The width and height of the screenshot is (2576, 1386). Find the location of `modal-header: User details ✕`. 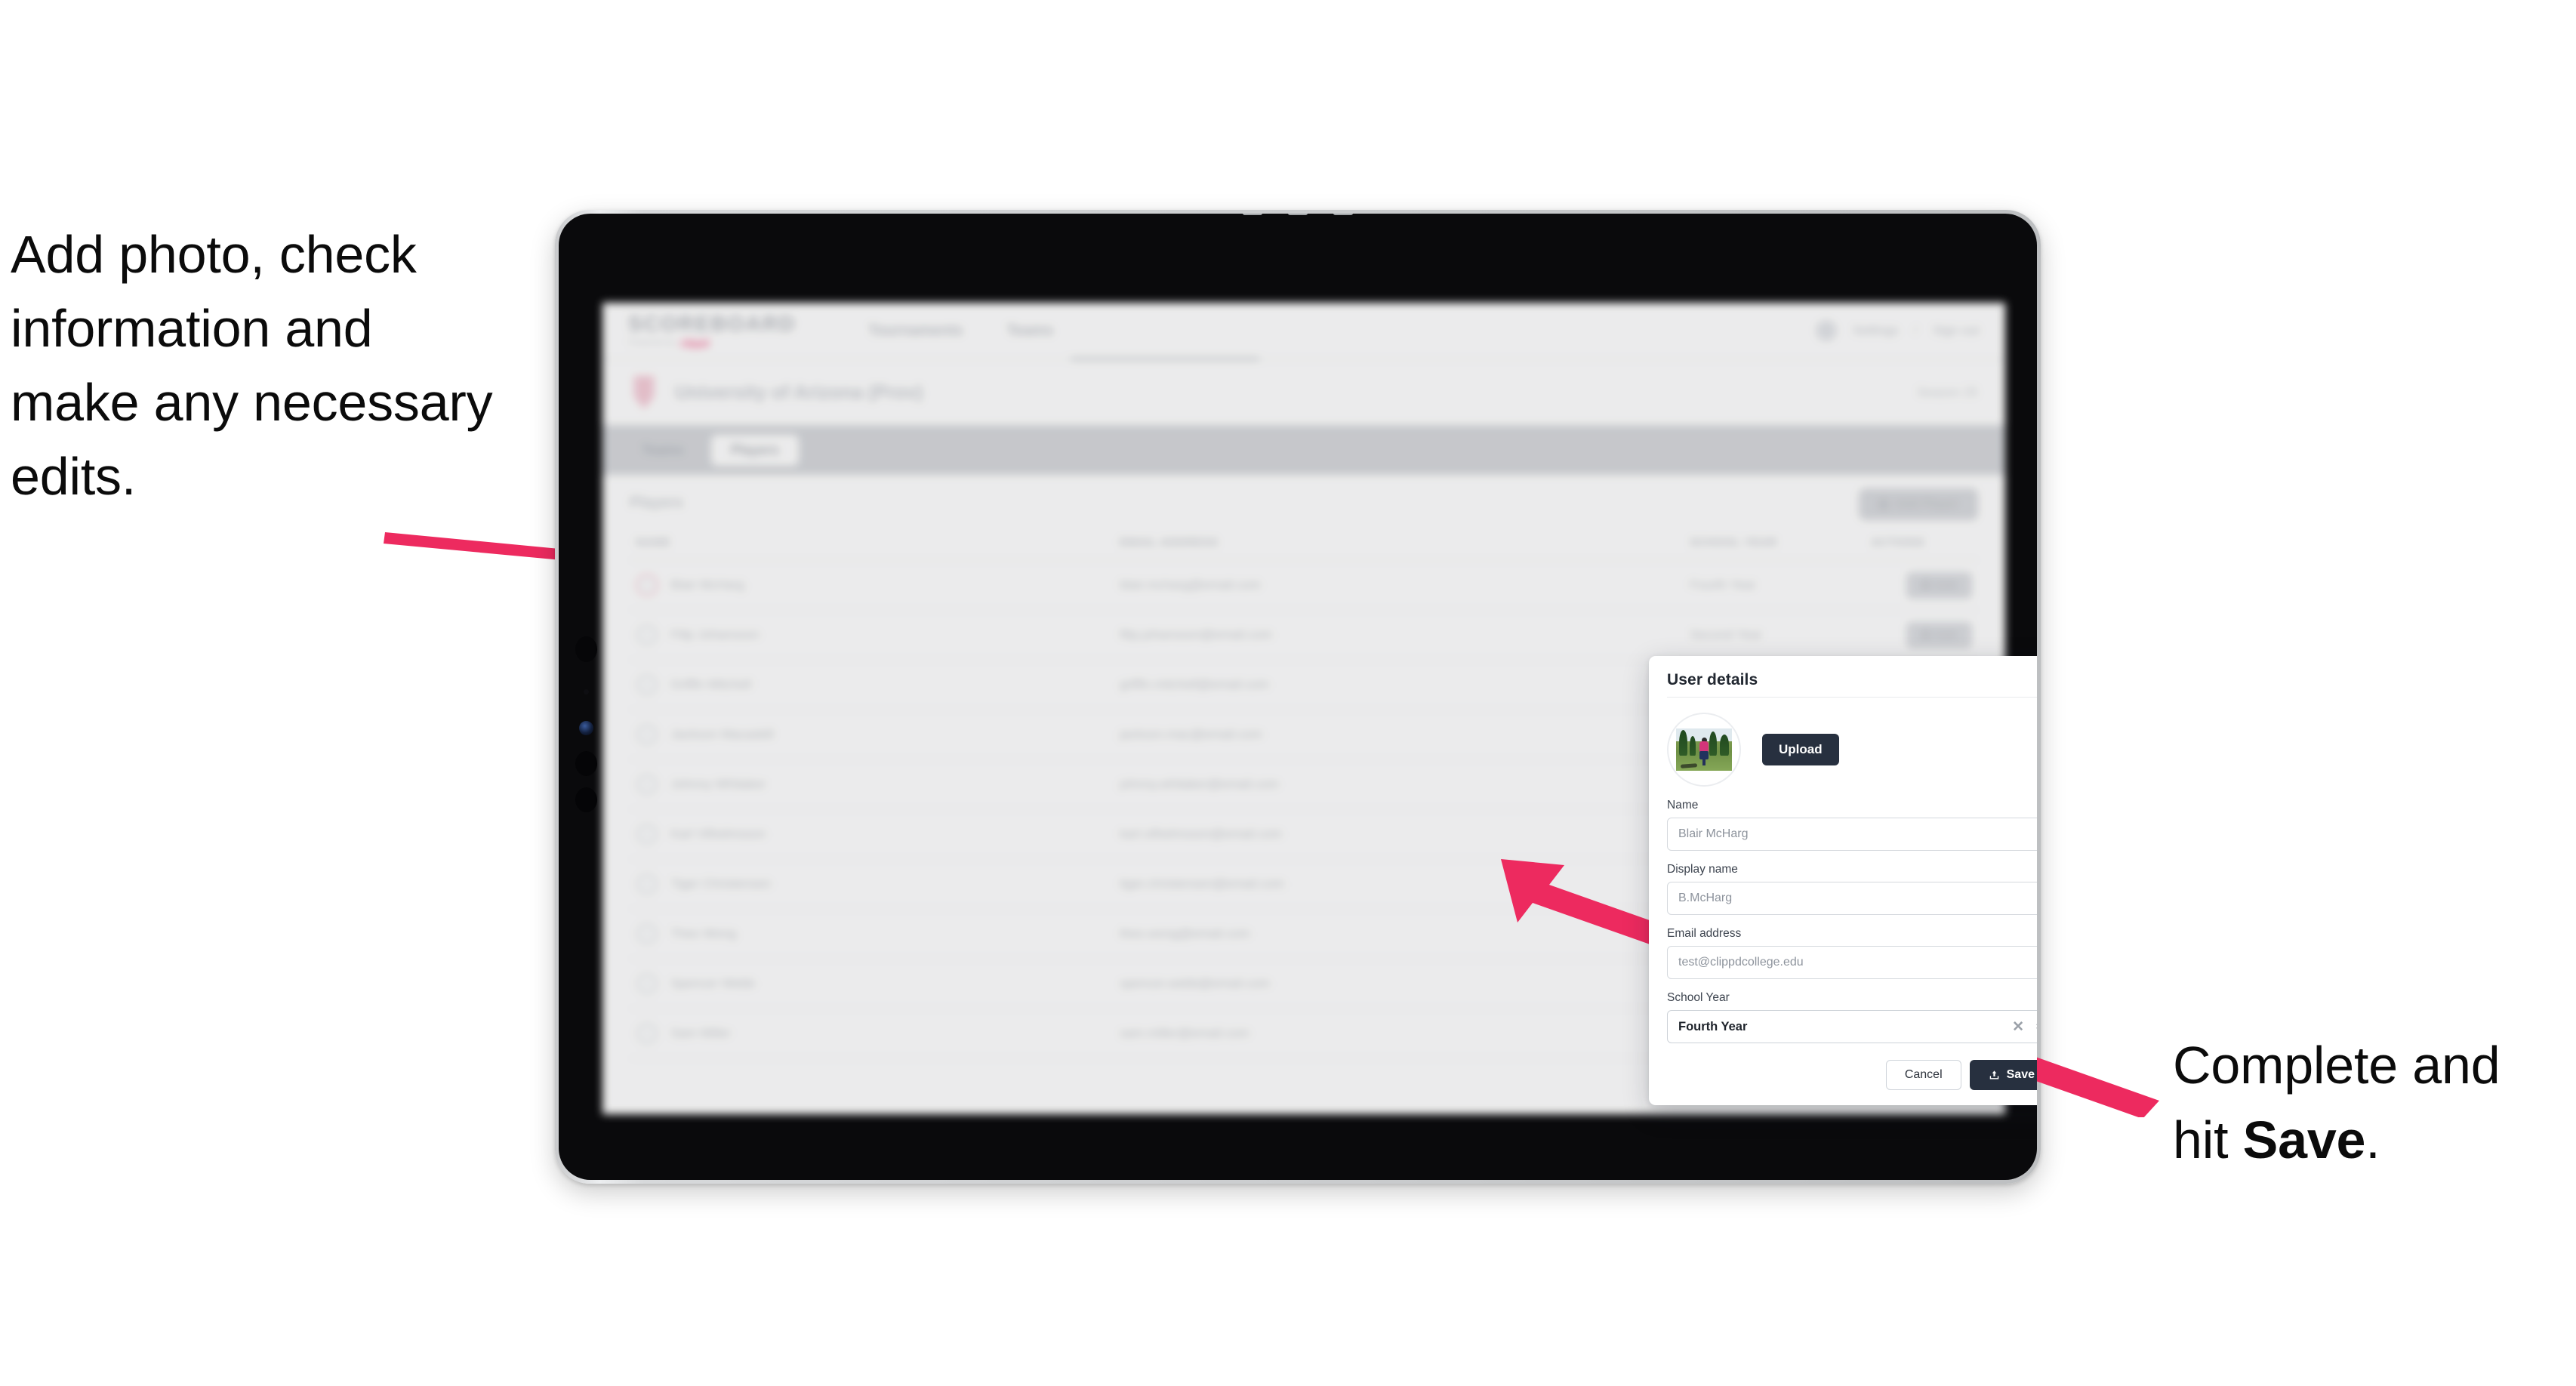

modal-header: User details ✕ is located at coordinates (1852, 683).